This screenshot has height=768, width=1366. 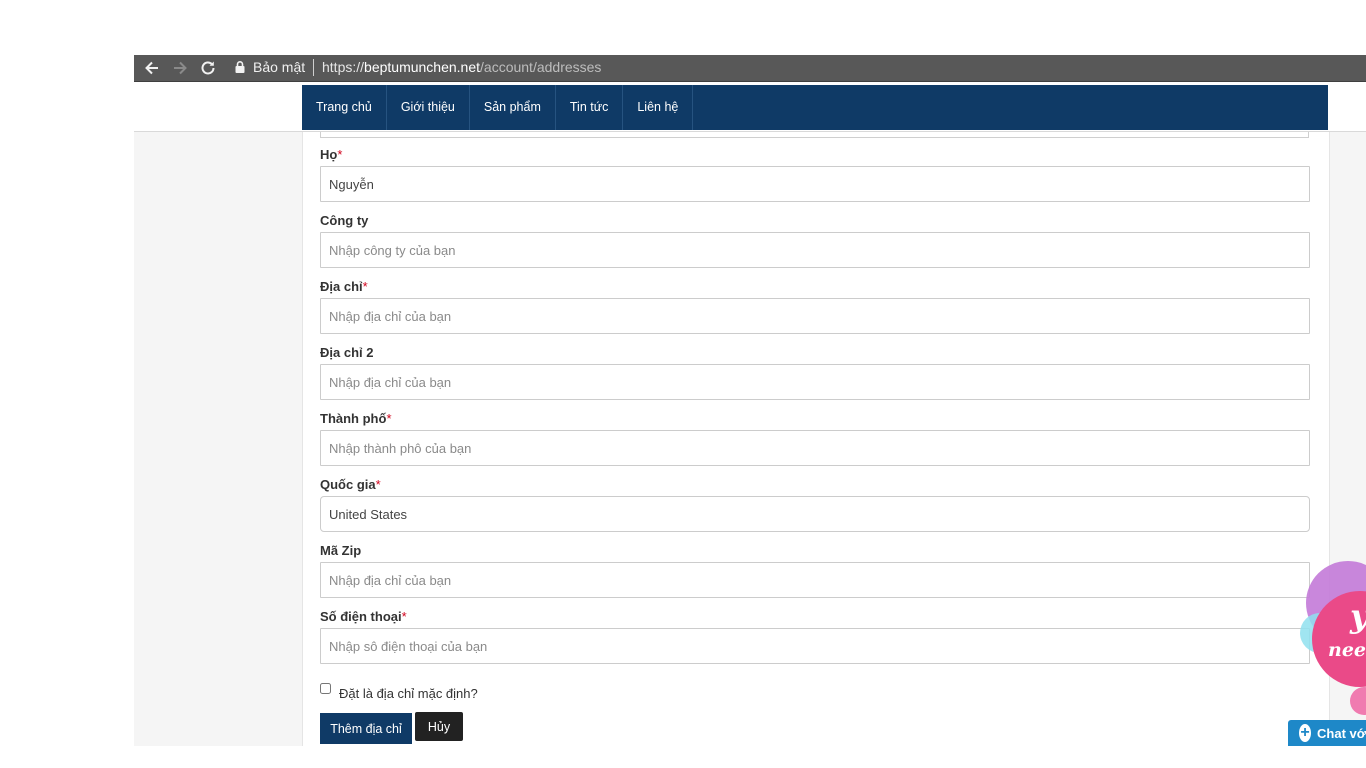 I want to click on lock-icon, so click(x=240, y=67).